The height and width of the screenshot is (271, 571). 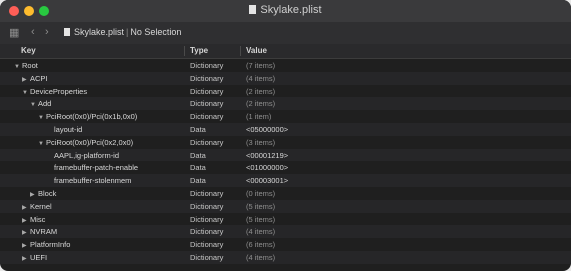 I want to click on row-key-label: ACPI, so click(x=39, y=78).